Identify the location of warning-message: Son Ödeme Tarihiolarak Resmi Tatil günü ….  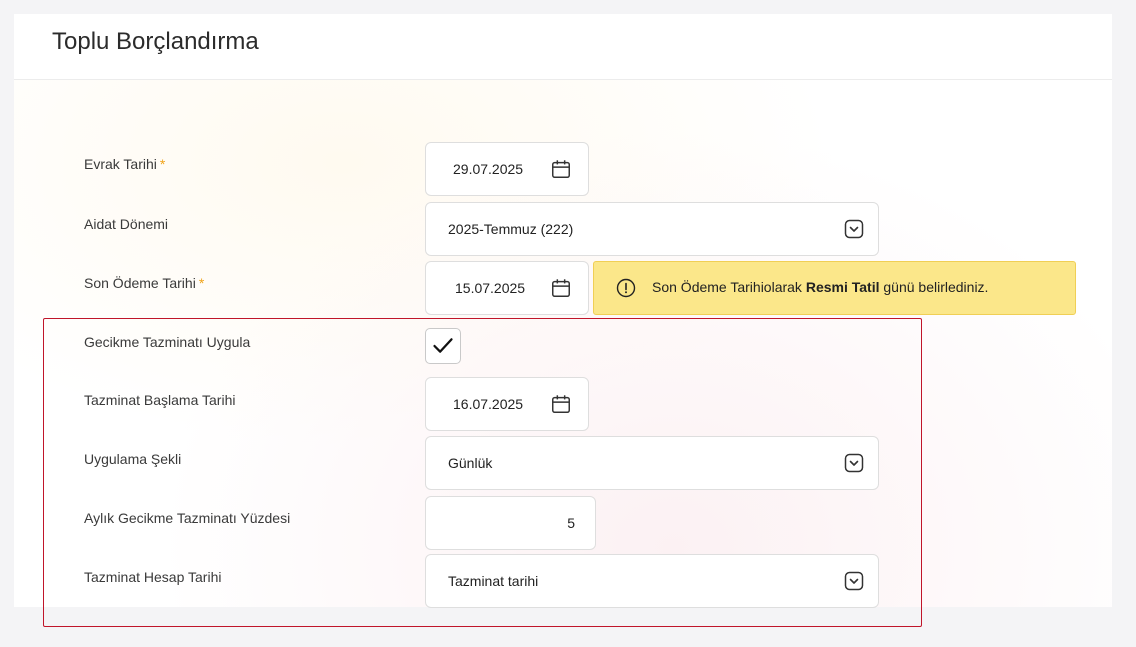
(820, 287).